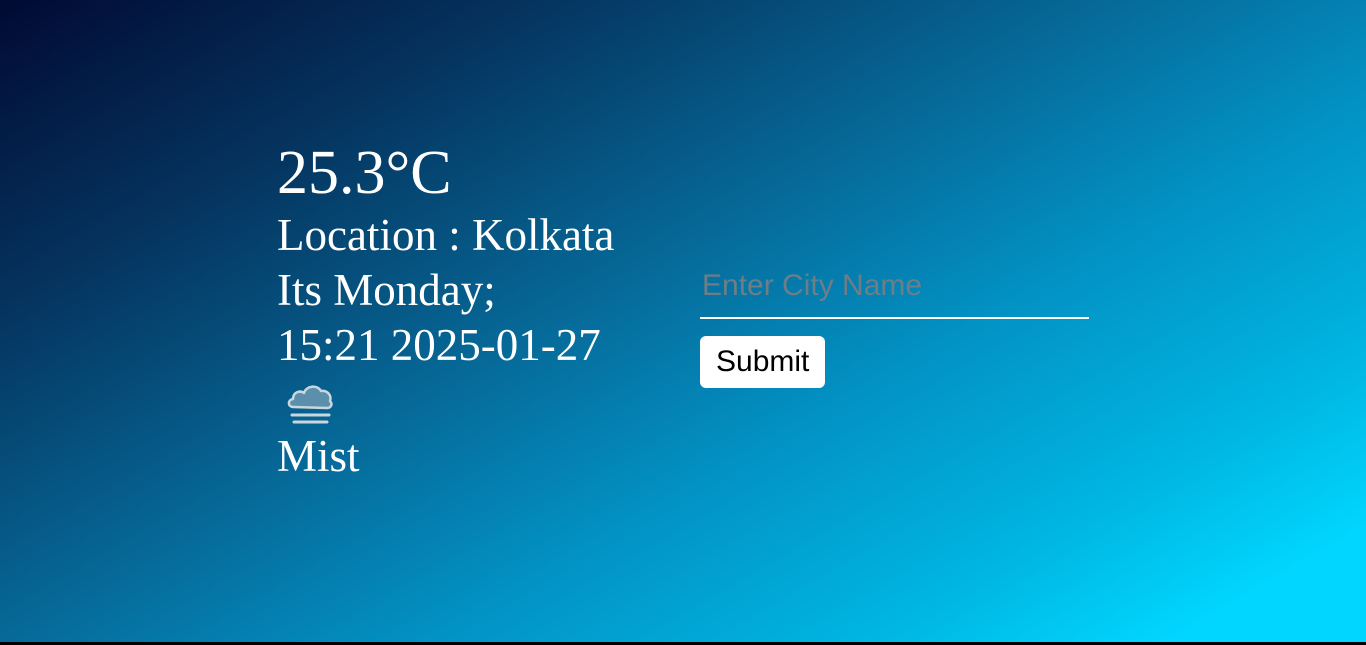 The height and width of the screenshot is (645, 1366). I want to click on city-name-input, so click(894, 287).